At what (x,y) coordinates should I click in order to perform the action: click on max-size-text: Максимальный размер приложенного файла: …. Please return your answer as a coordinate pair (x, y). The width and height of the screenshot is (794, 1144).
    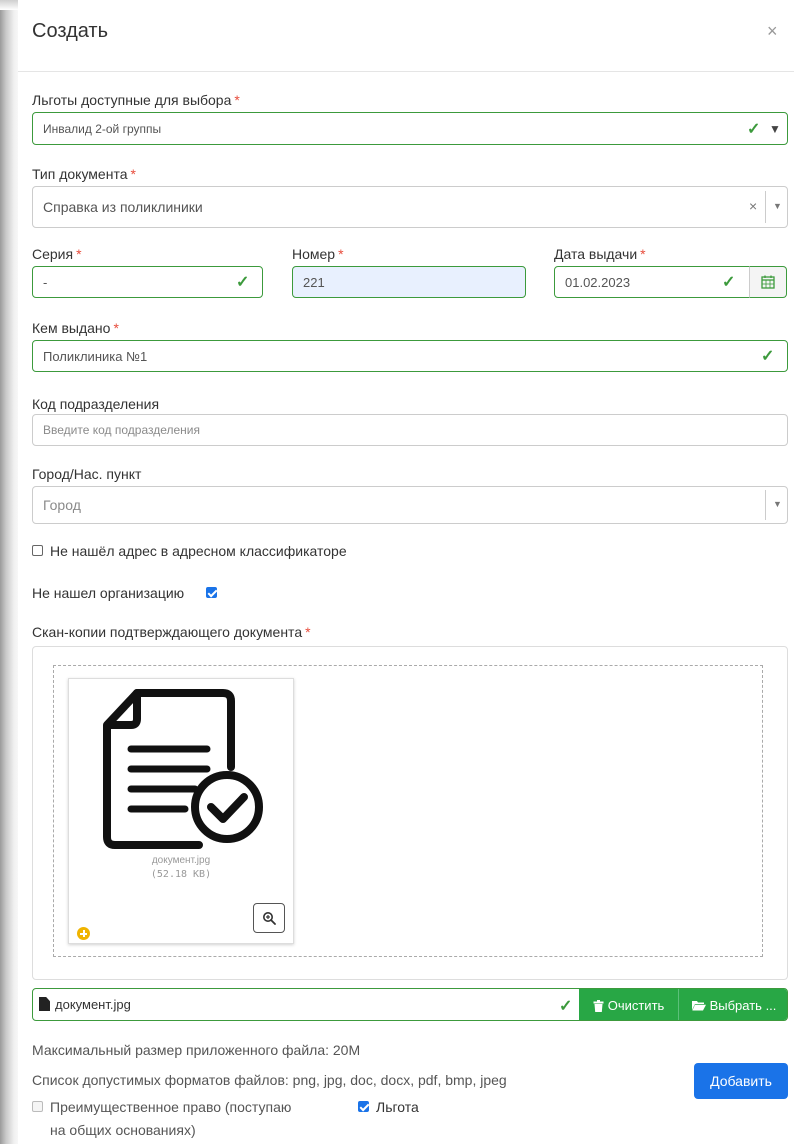
    Looking at the image, I should click on (196, 1050).